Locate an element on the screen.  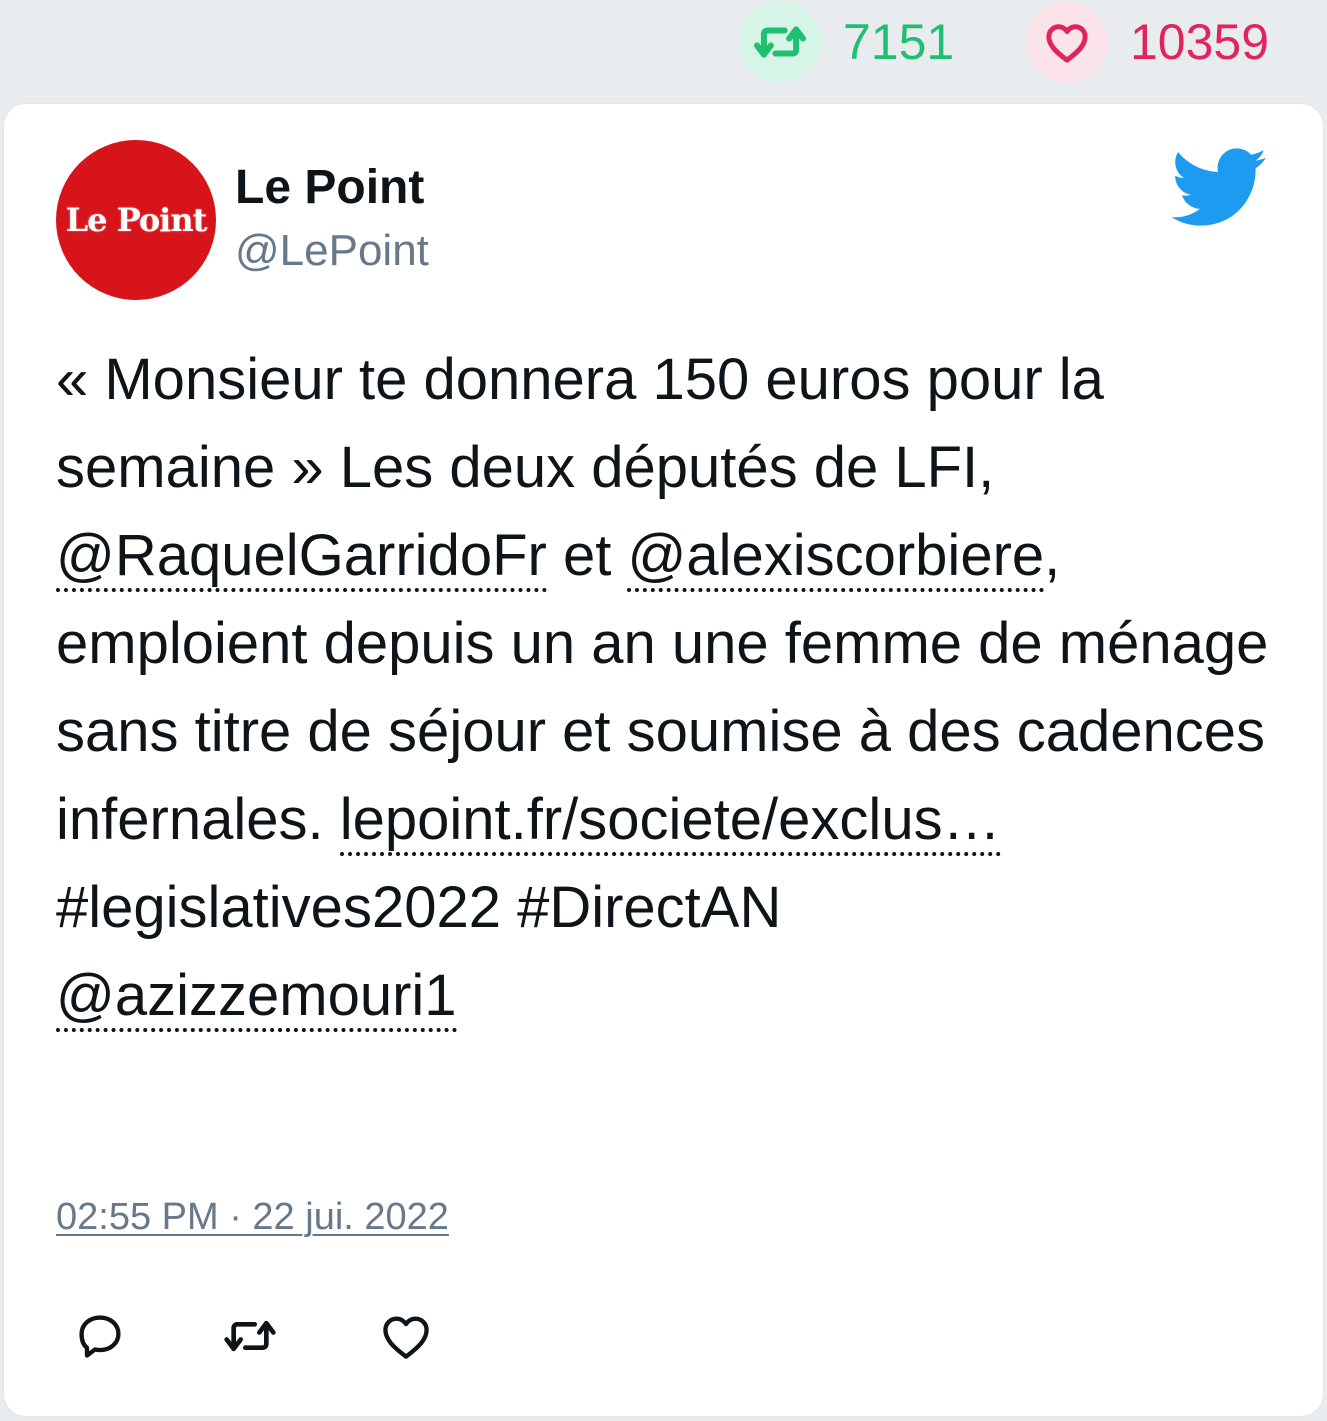
reply-icon is located at coordinates (100, 1336).